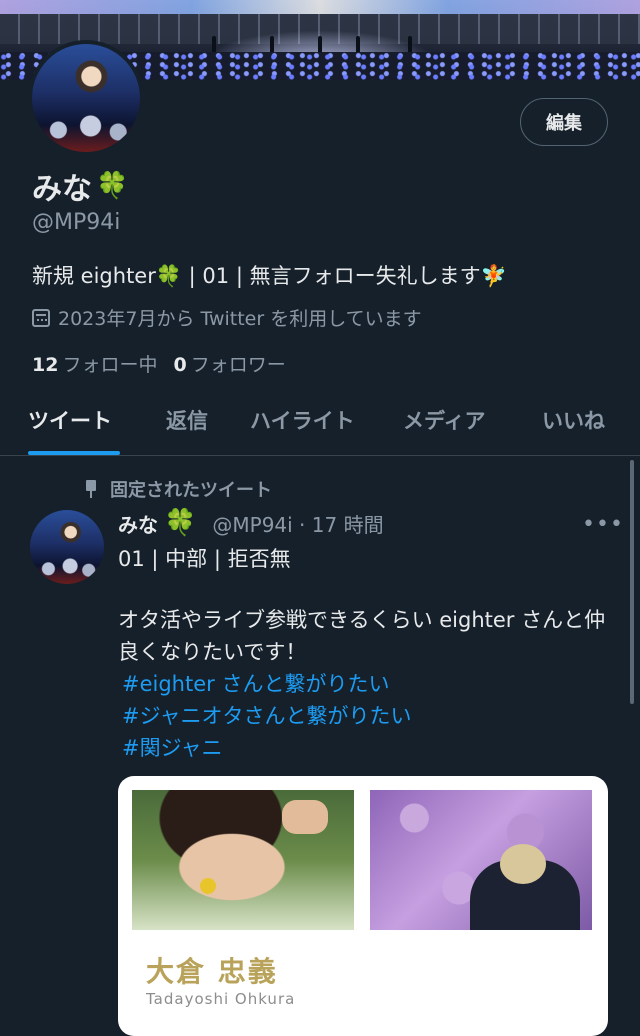 The height and width of the screenshot is (1036, 640). What do you see at coordinates (45, 365) in the screenshot?
I see `following-count: 12` at bounding box center [45, 365].